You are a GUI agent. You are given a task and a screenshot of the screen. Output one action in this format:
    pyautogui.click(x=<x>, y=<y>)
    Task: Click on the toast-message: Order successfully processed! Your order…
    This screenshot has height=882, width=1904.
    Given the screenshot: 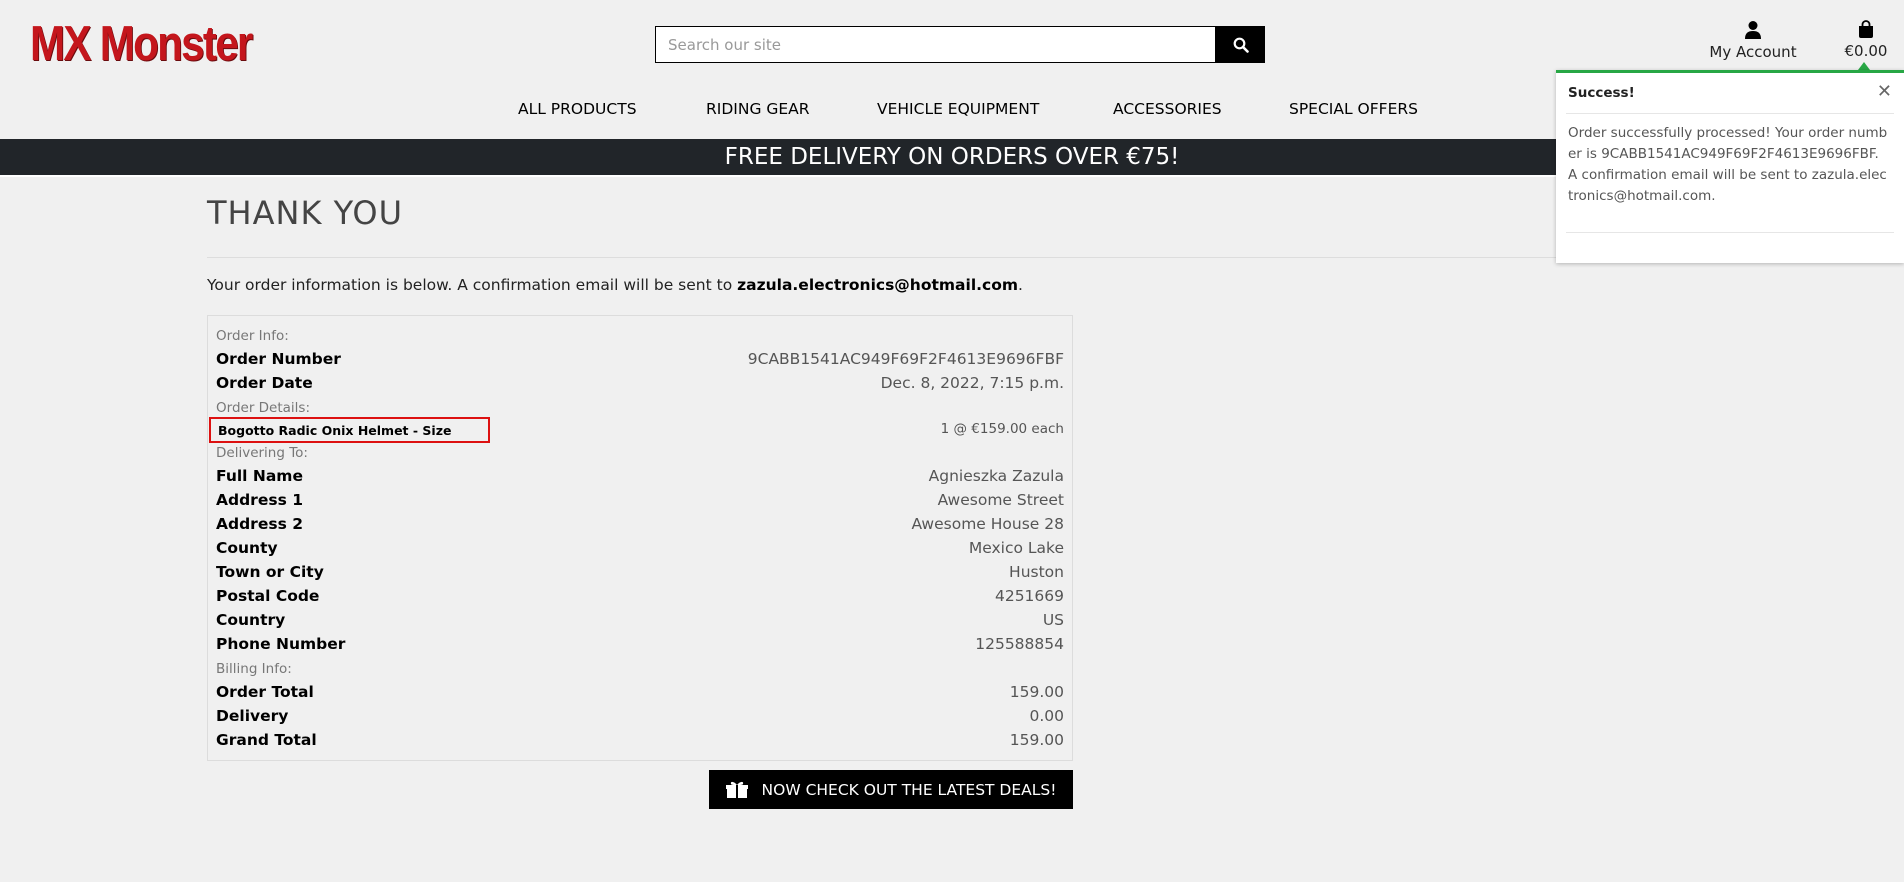 What is the action you would take?
    pyautogui.click(x=1728, y=164)
    